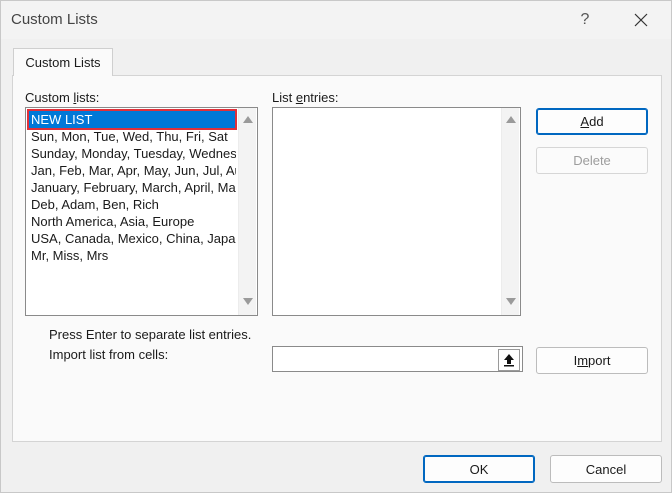 This screenshot has height=493, width=672. I want to click on ok-button: OK, so click(479, 469).